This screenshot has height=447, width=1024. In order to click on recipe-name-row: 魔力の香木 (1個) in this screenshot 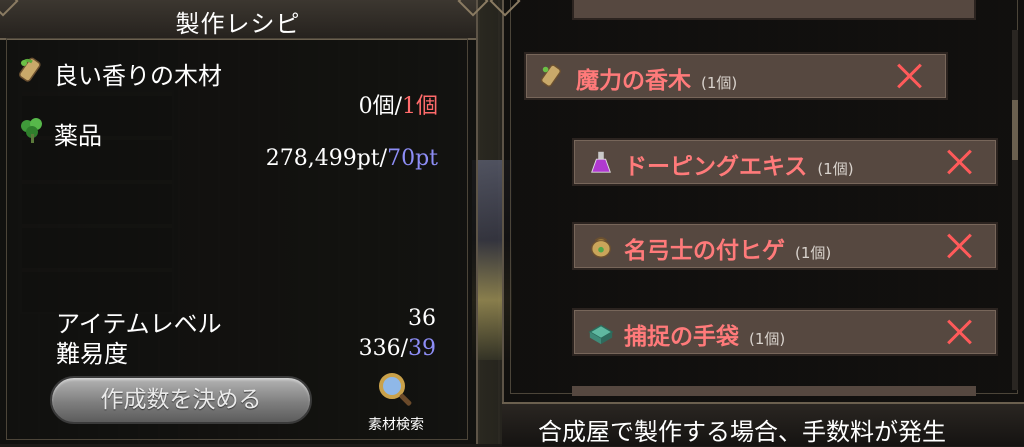, I will do `click(656, 78)`.